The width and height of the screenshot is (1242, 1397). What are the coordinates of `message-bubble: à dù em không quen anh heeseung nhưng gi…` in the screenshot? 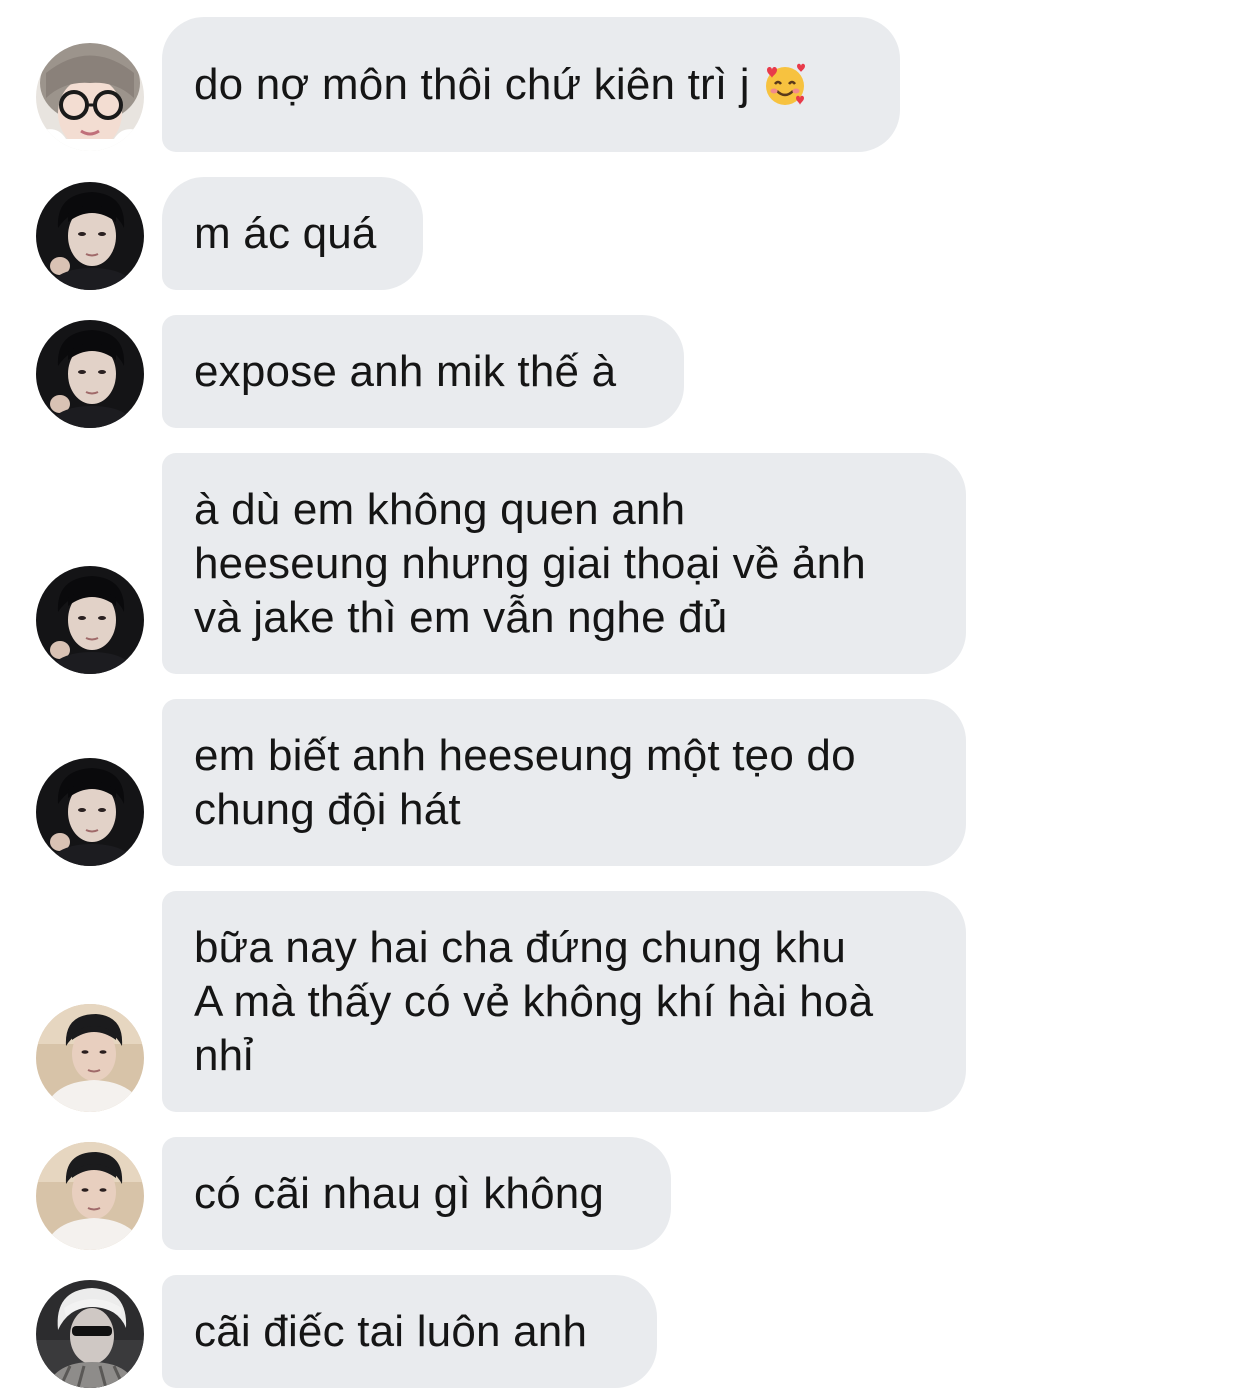 It's located at (564, 563).